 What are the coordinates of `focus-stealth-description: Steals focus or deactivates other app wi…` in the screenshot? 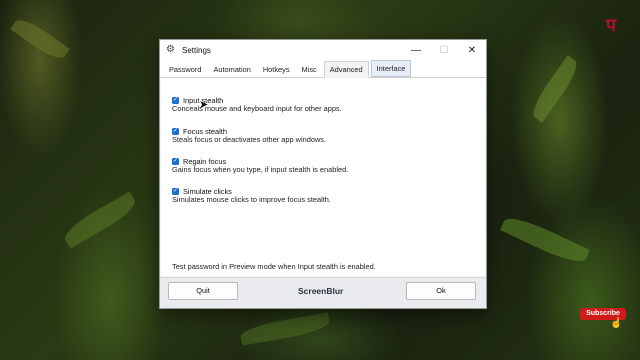 It's located at (249, 139).